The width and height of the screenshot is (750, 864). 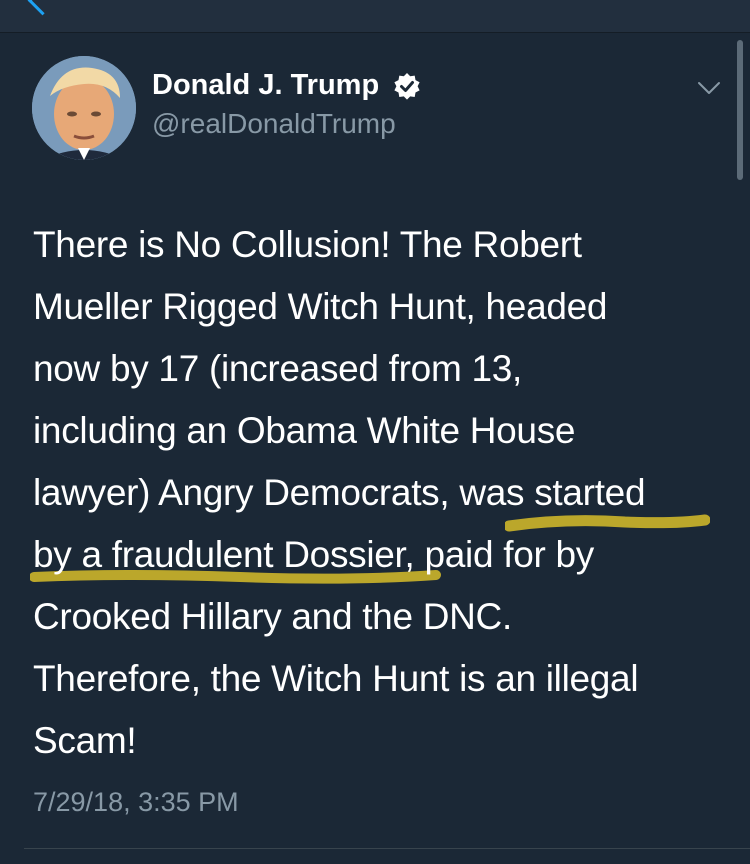 I want to click on tweet-text-line: including an Obama White House, so click(x=304, y=430).